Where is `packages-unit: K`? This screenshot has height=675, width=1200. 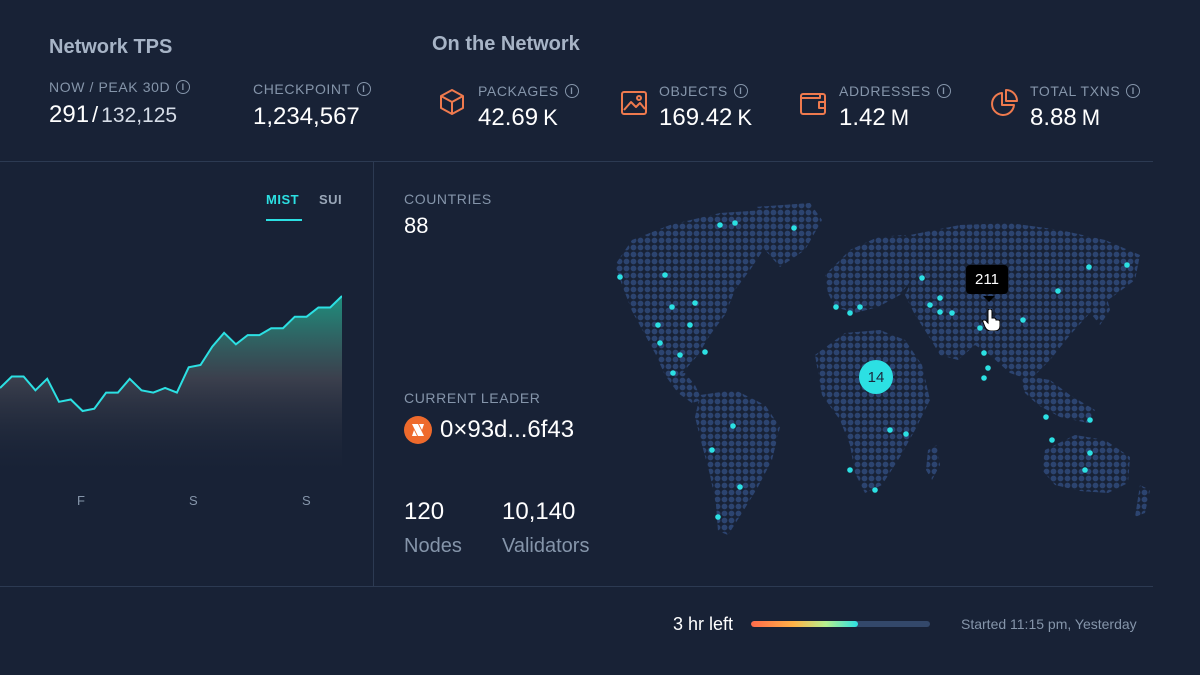 packages-unit: K is located at coordinates (550, 117).